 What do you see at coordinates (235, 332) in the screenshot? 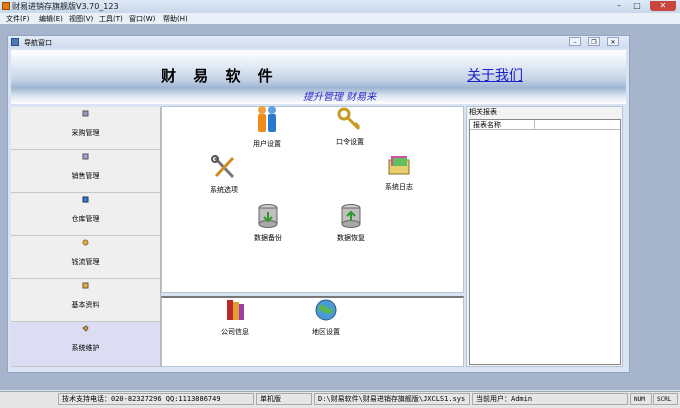
I see `company-info-label: 公司信息` at bounding box center [235, 332].